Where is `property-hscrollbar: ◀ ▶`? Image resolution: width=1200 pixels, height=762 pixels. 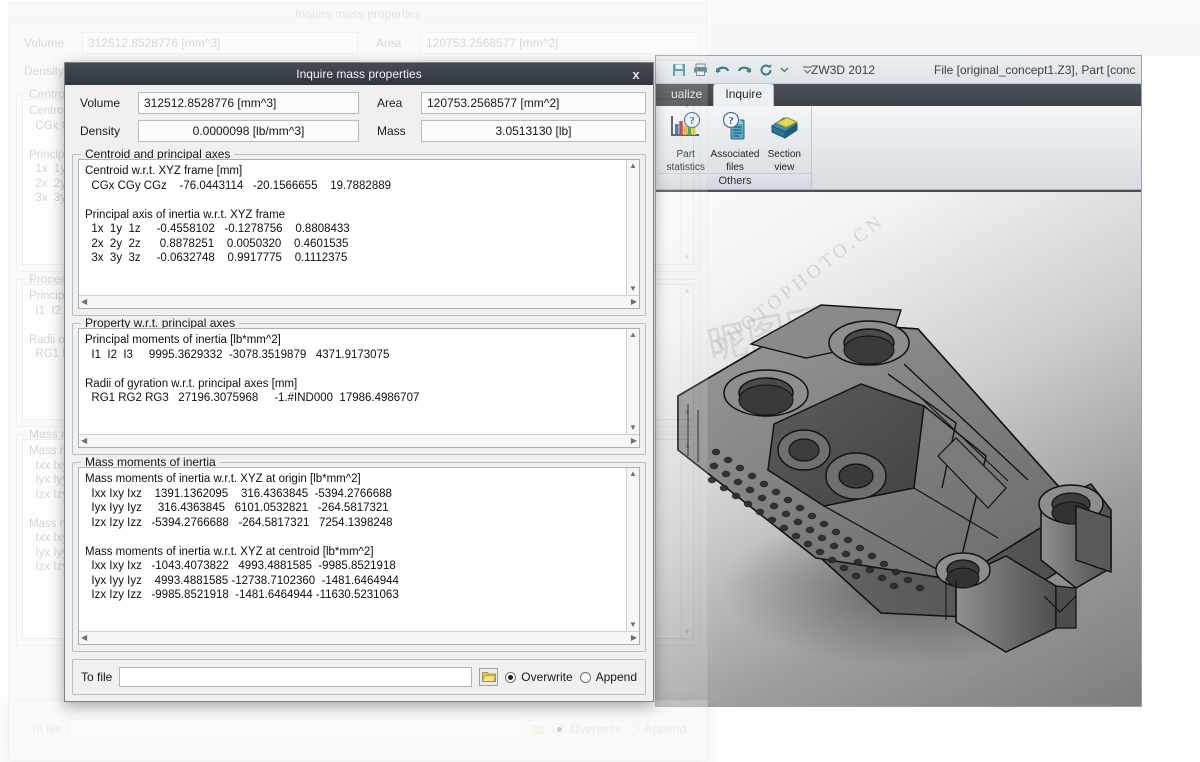
property-hscrollbar: ◀ ▶ is located at coordinates (359, 440).